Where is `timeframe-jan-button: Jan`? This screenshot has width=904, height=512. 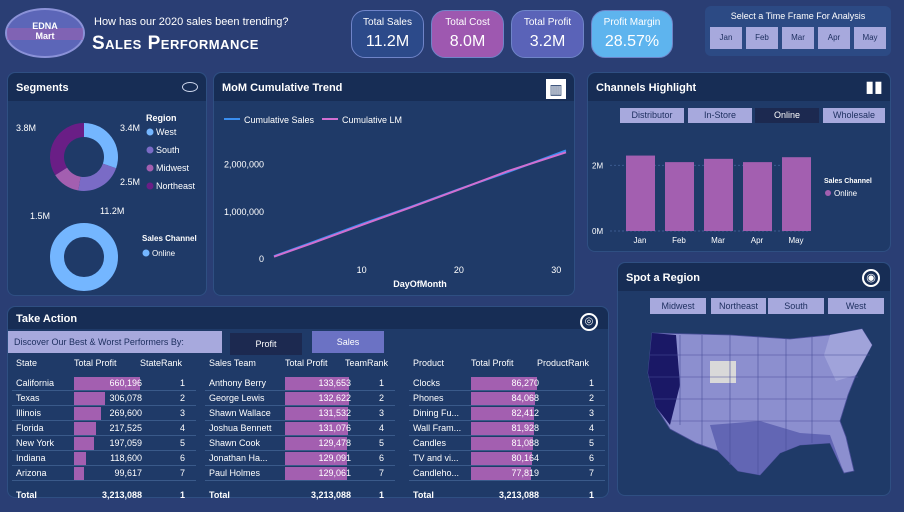
timeframe-jan-button: Jan is located at coordinates (726, 38).